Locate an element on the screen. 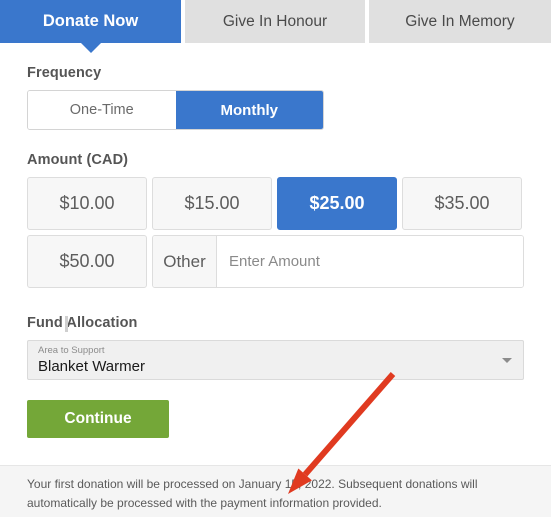 Image resolution: width=551 pixels, height=517 pixels. frequency-option-one-time-label: One-Time is located at coordinates (101, 110).